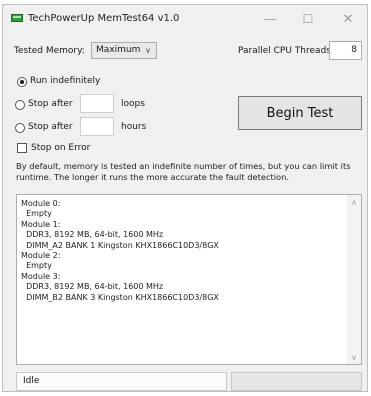 This screenshot has width=371, height=396. Describe the element at coordinates (49, 51) in the screenshot. I see `tested-memory-label: Tested Memory:` at that location.